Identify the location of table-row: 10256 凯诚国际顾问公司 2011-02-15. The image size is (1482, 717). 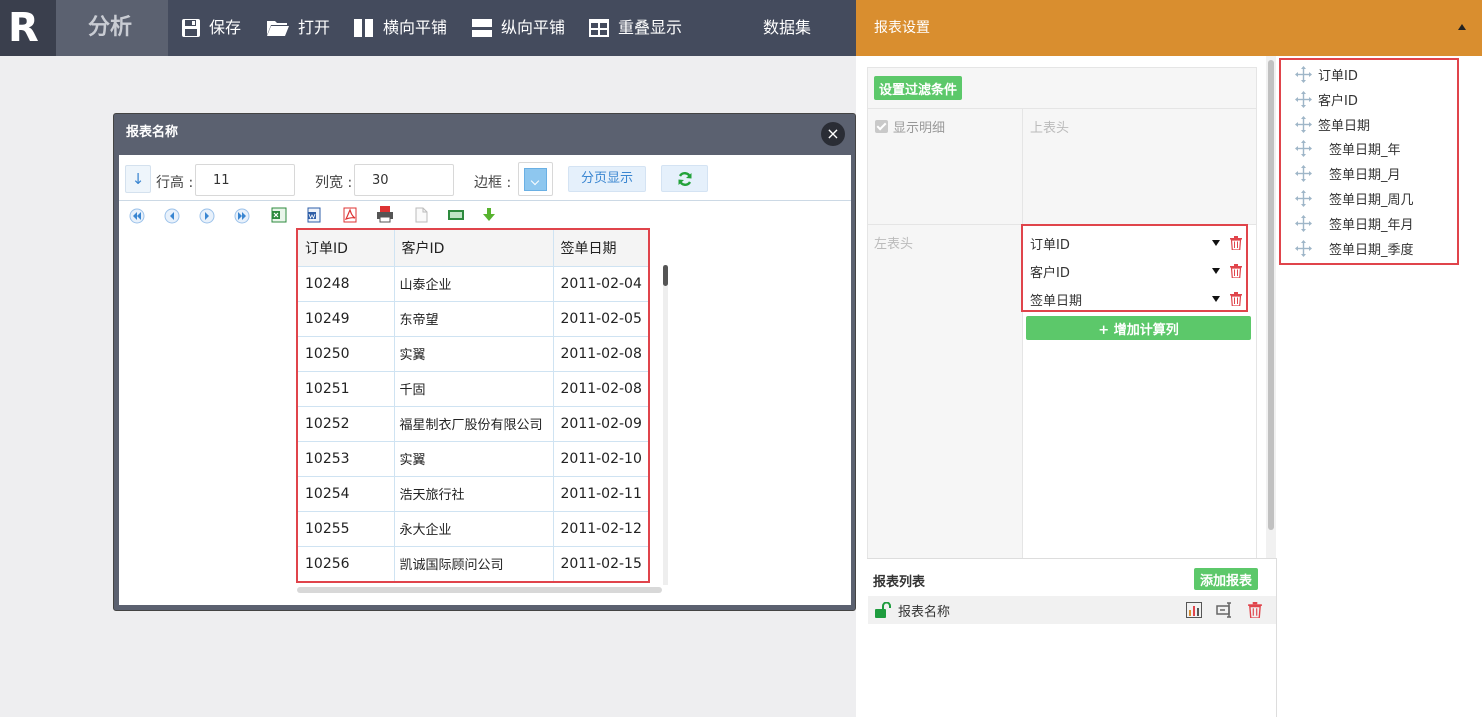
(473, 563).